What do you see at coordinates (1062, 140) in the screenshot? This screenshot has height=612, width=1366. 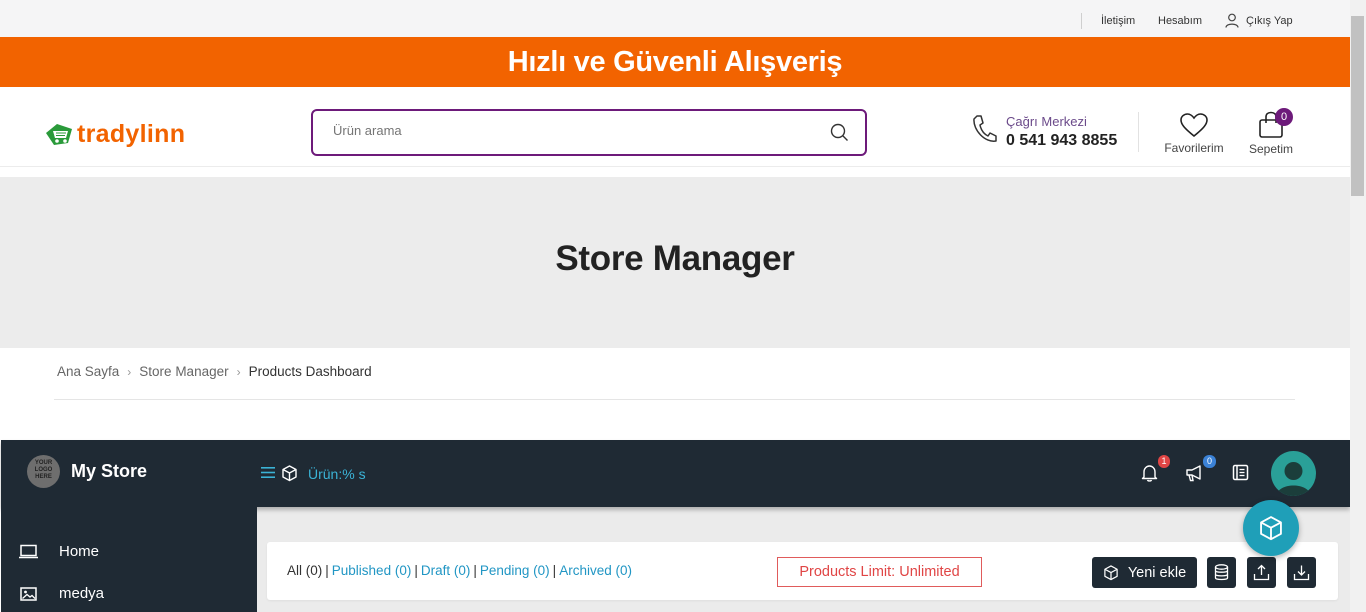 I see `call-center-phone: 0 541 943 8855` at bounding box center [1062, 140].